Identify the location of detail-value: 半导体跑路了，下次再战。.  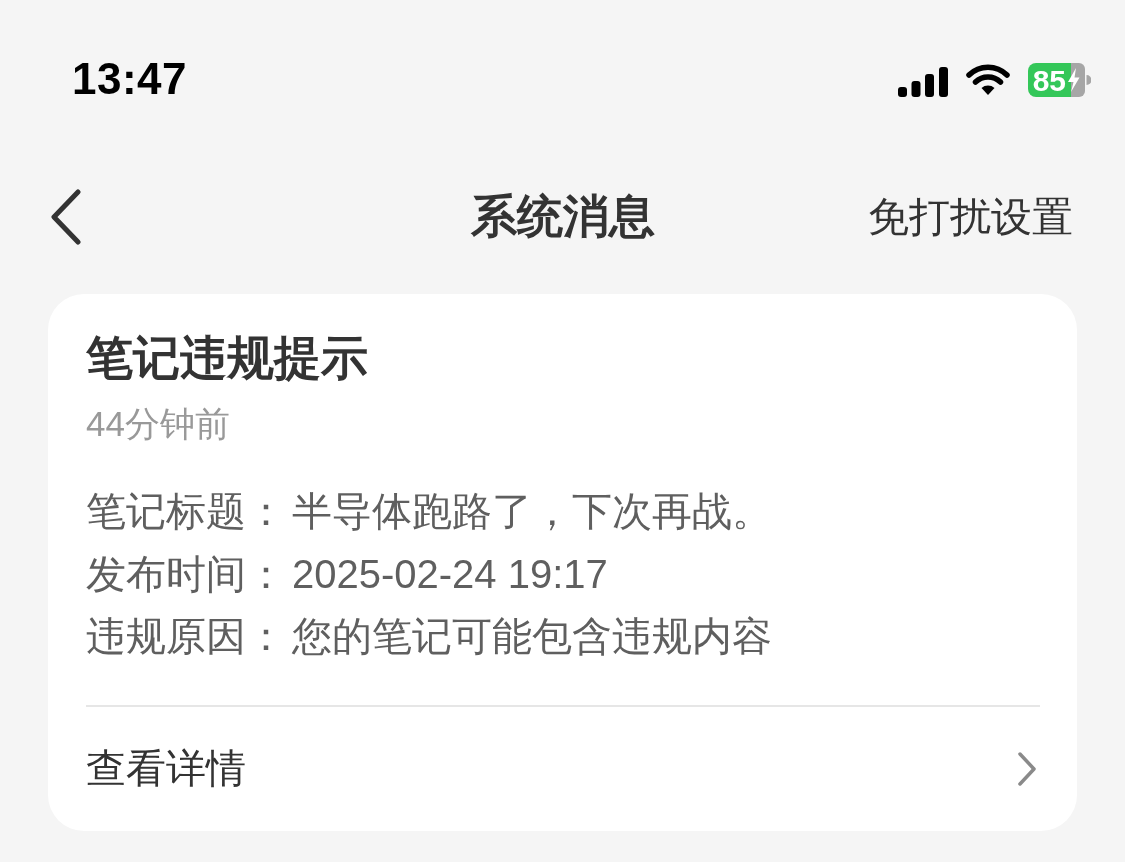
(532, 511).